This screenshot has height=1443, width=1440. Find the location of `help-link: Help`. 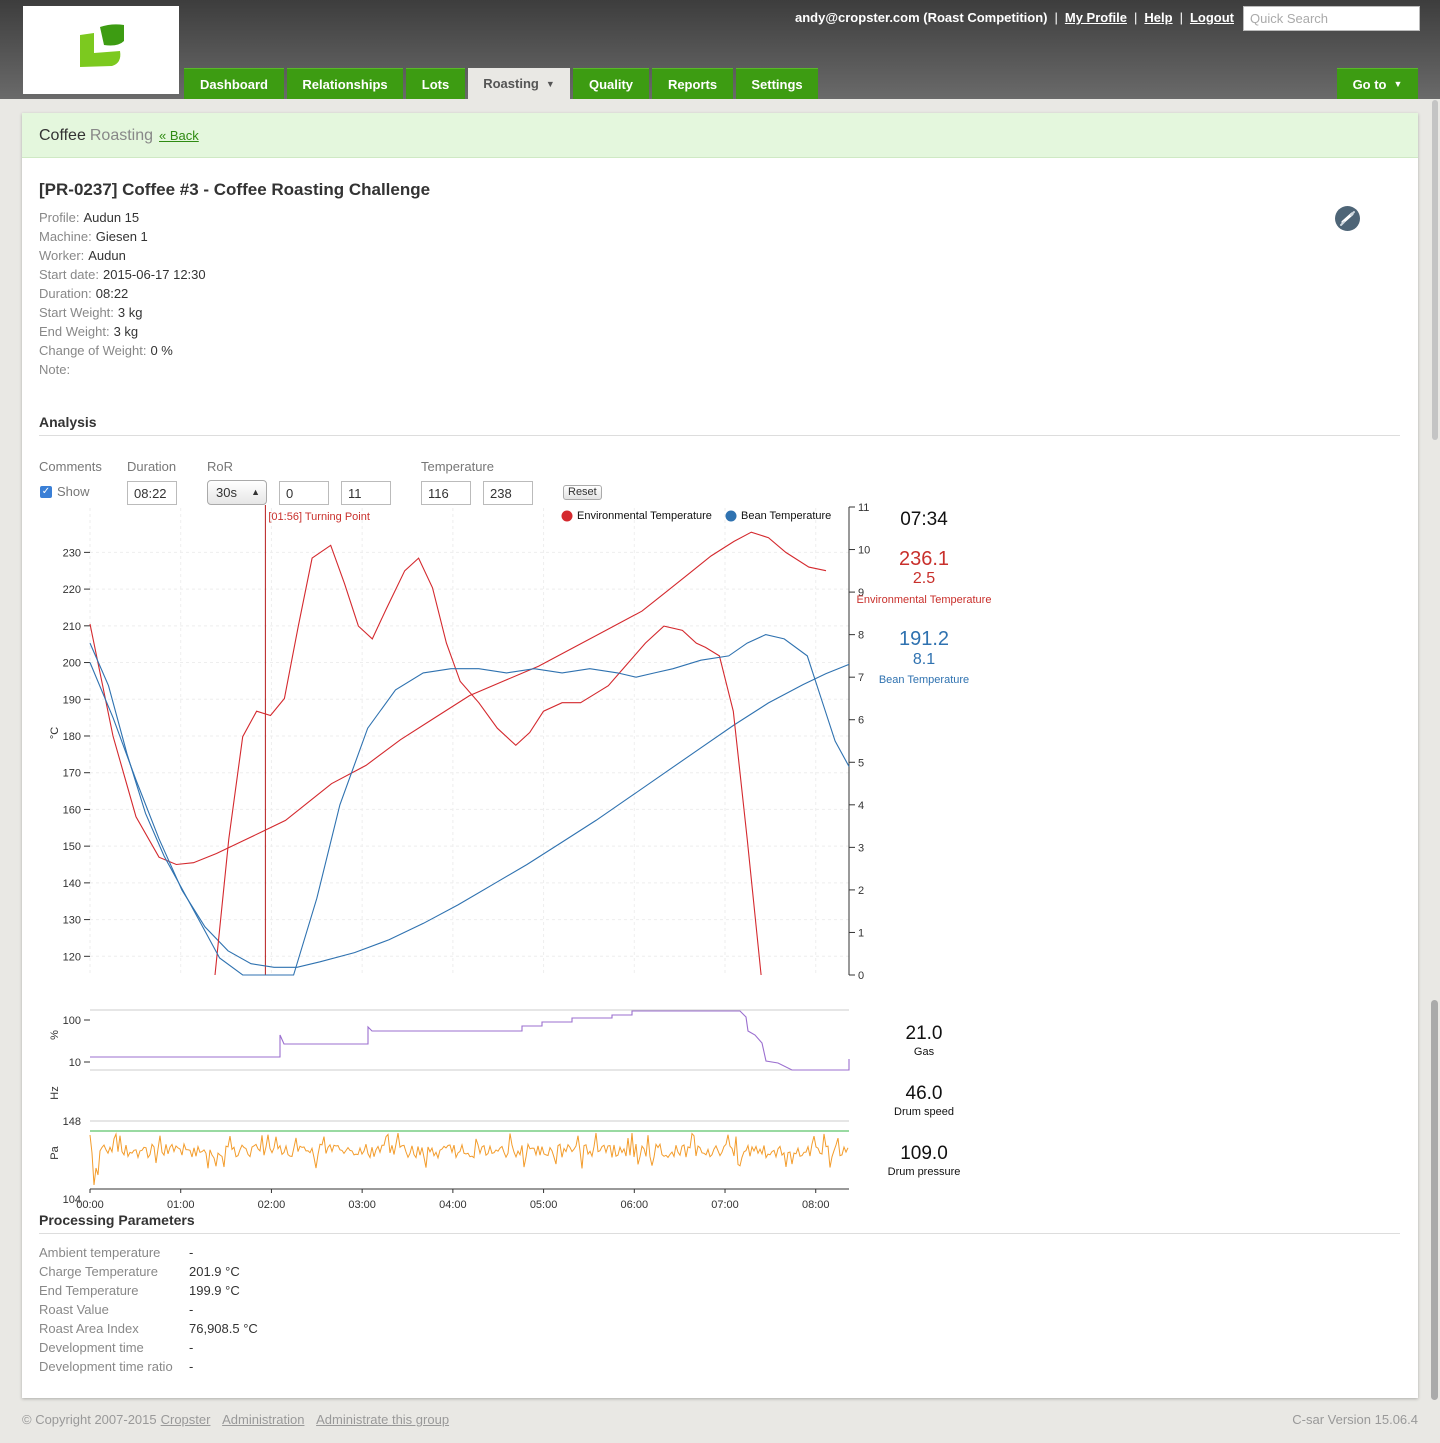

help-link: Help is located at coordinates (1158, 17).